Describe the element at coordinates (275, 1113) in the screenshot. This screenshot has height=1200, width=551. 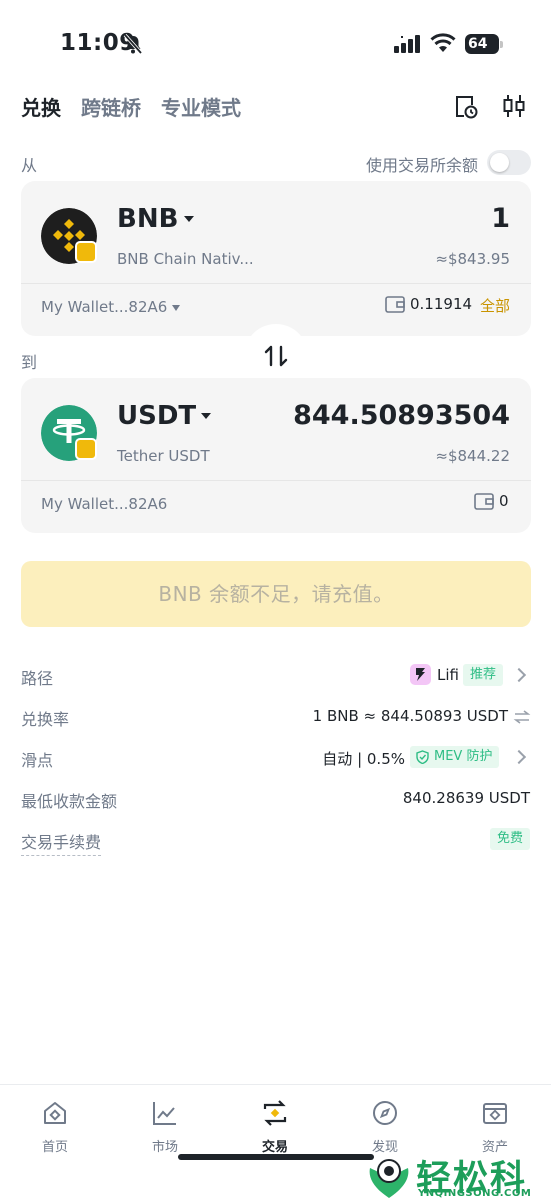
I see `trade-swap-icon` at that location.